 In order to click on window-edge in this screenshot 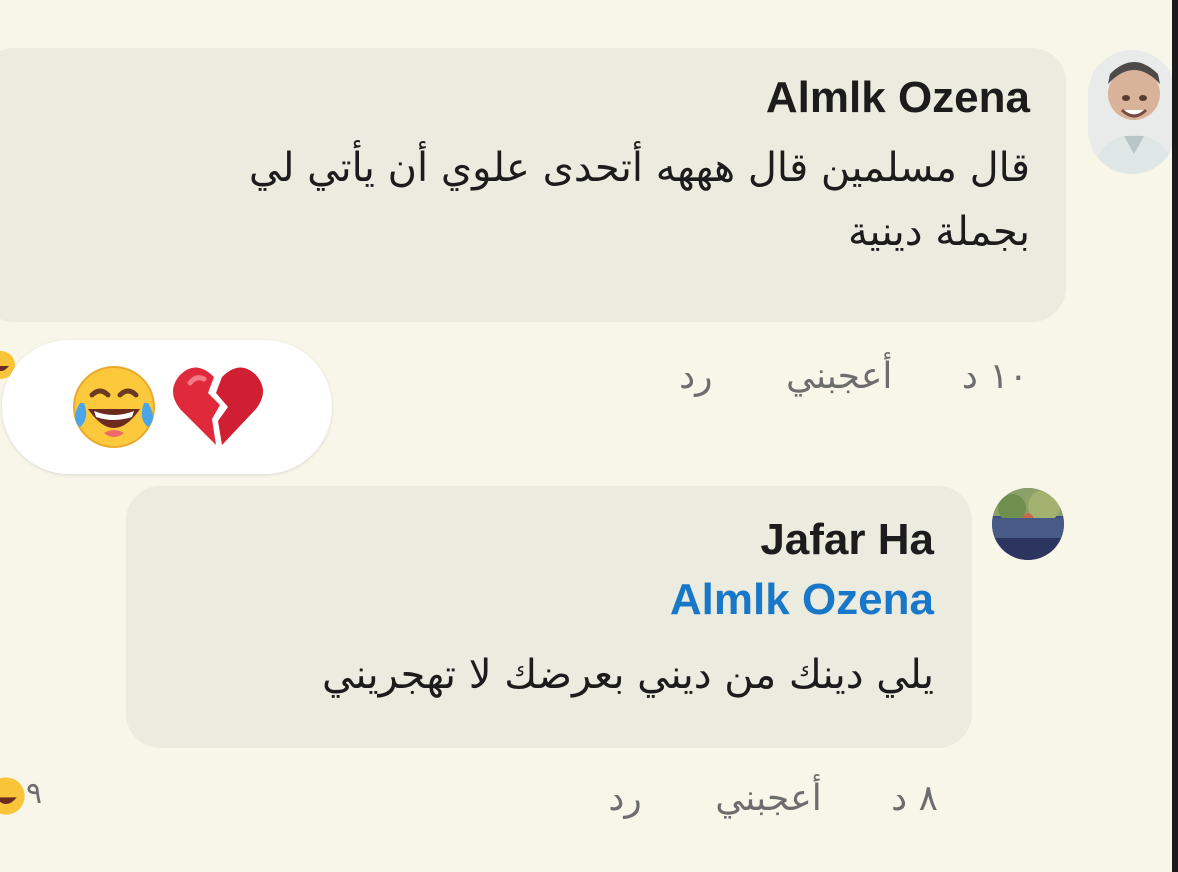, I will do `click(1175, 436)`.